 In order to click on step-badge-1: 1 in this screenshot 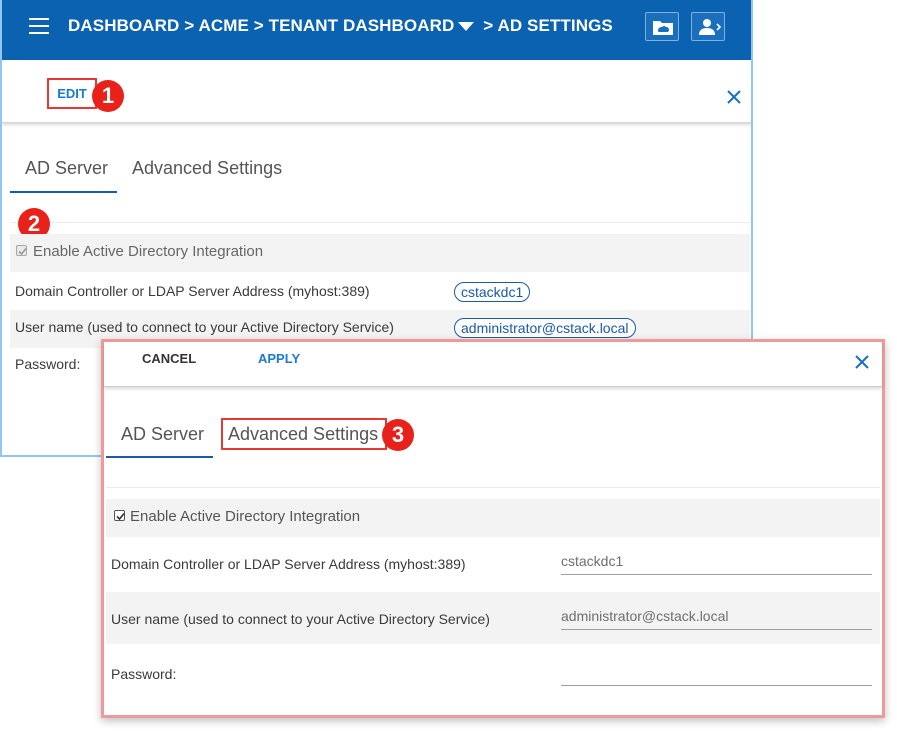, I will do `click(108, 96)`.